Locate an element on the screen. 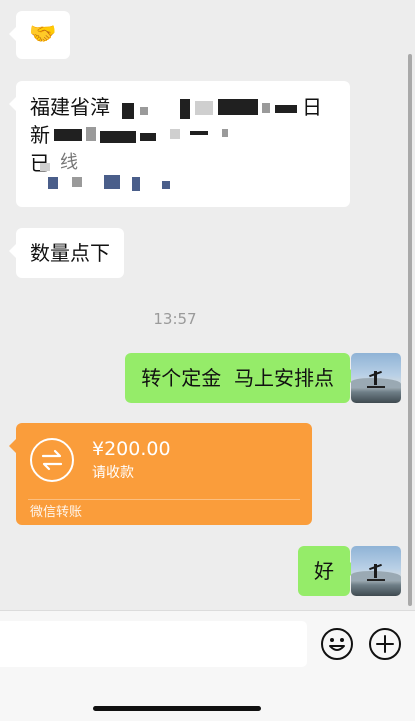 The height and width of the screenshot is (721, 415). transfer-status: 请收款 is located at coordinates (113, 473).